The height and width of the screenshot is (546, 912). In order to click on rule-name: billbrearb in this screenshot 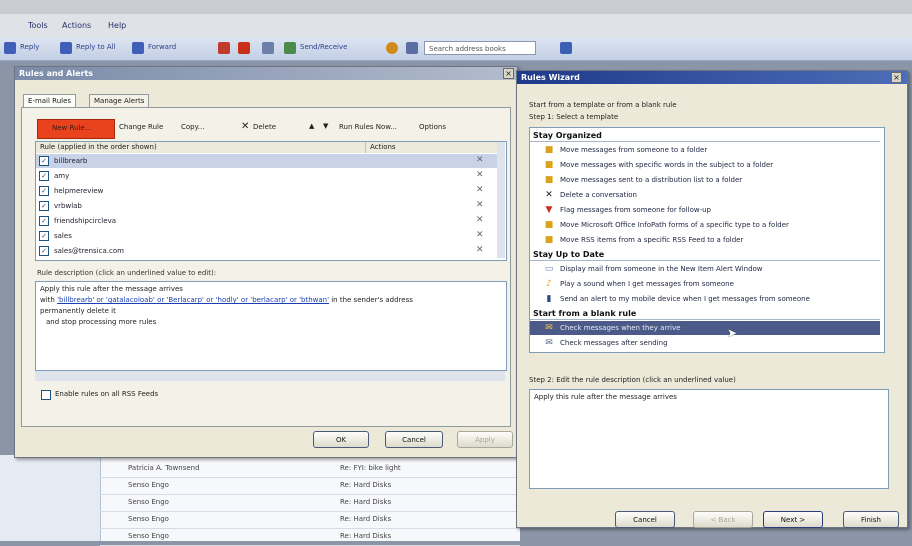, I will do `click(71, 161)`.